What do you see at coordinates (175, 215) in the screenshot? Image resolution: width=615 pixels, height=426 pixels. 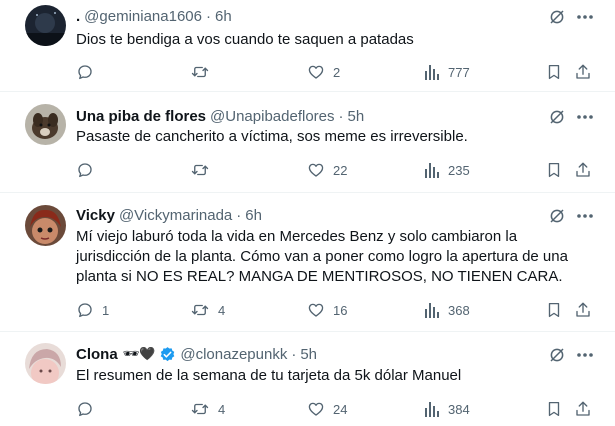 I see `user-handle: @Vickymarinada` at bounding box center [175, 215].